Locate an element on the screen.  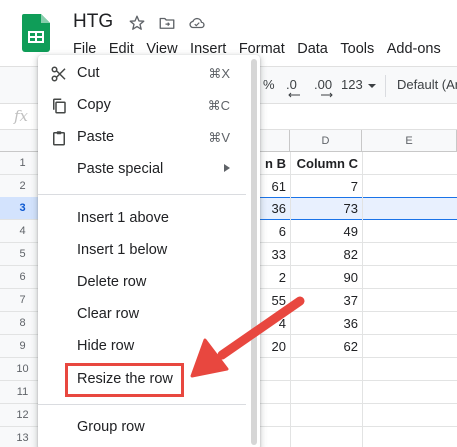
arrow-right-icon is located at coordinates (327, 95).